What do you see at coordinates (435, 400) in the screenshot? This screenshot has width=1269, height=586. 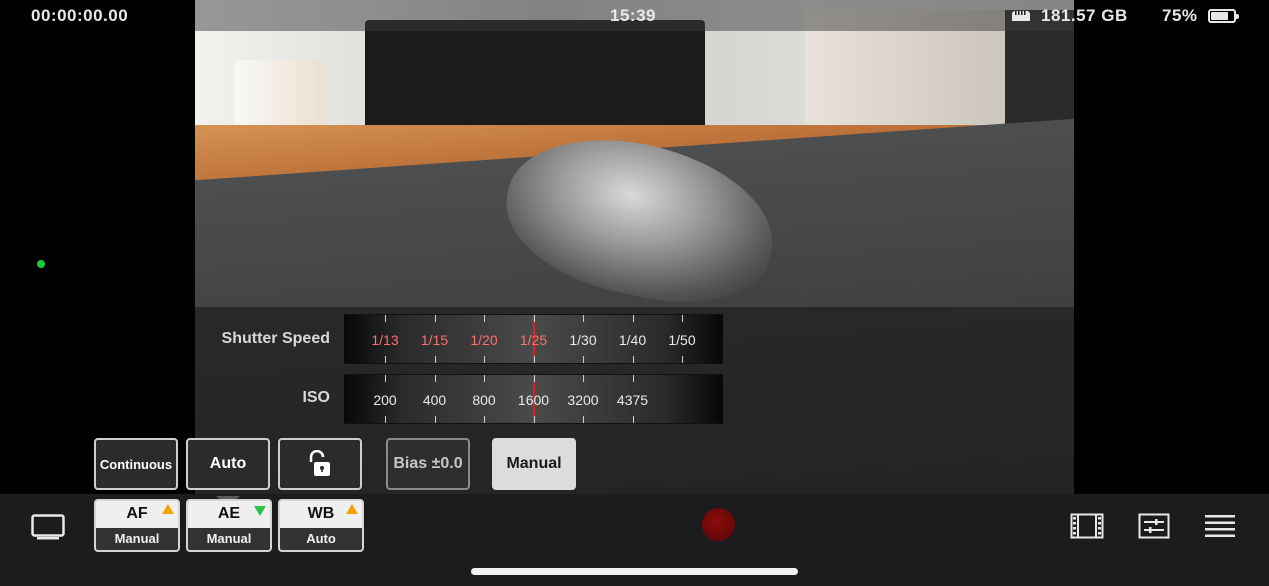 I see `iso-value: 400` at bounding box center [435, 400].